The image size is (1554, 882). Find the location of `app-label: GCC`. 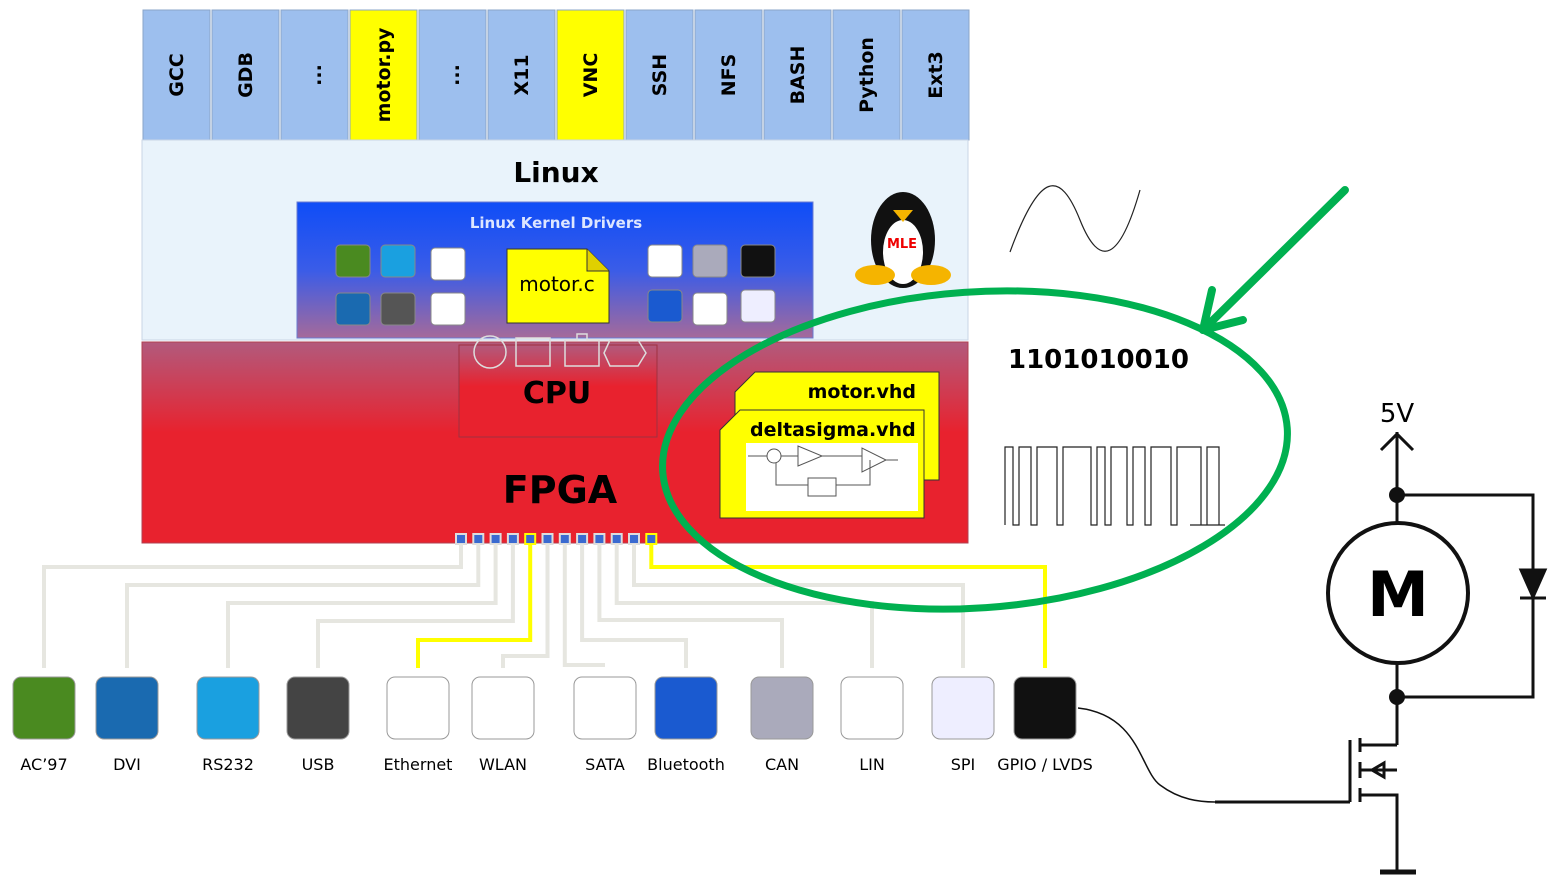

app-label: GCC is located at coordinates (177, 74).